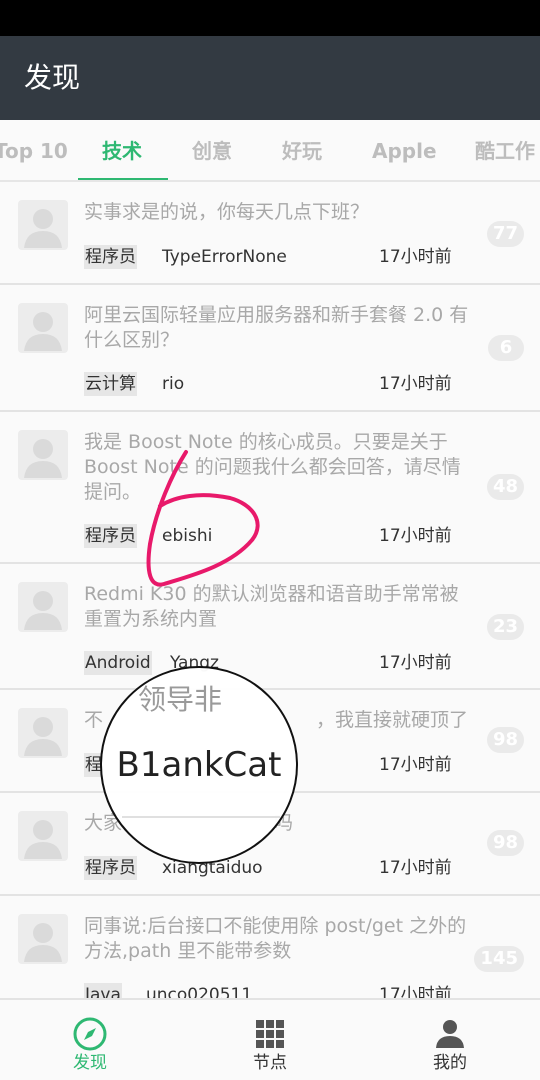  Describe the element at coordinates (505, 151) in the screenshot. I see `tab-jobs: 酷工作` at that location.